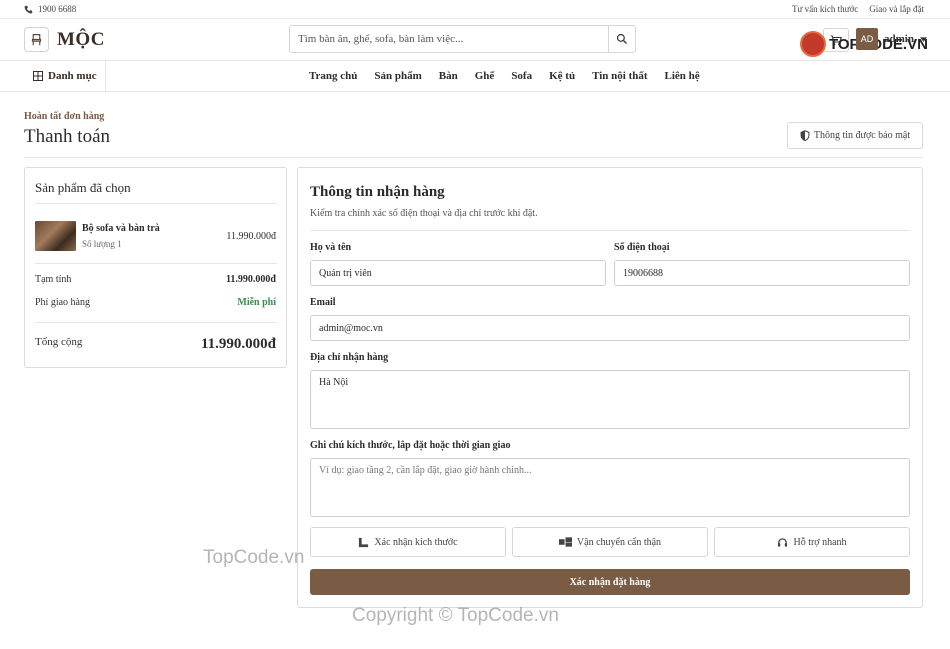  I want to click on subtotal-value: 11.990.000đ, so click(250, 279).